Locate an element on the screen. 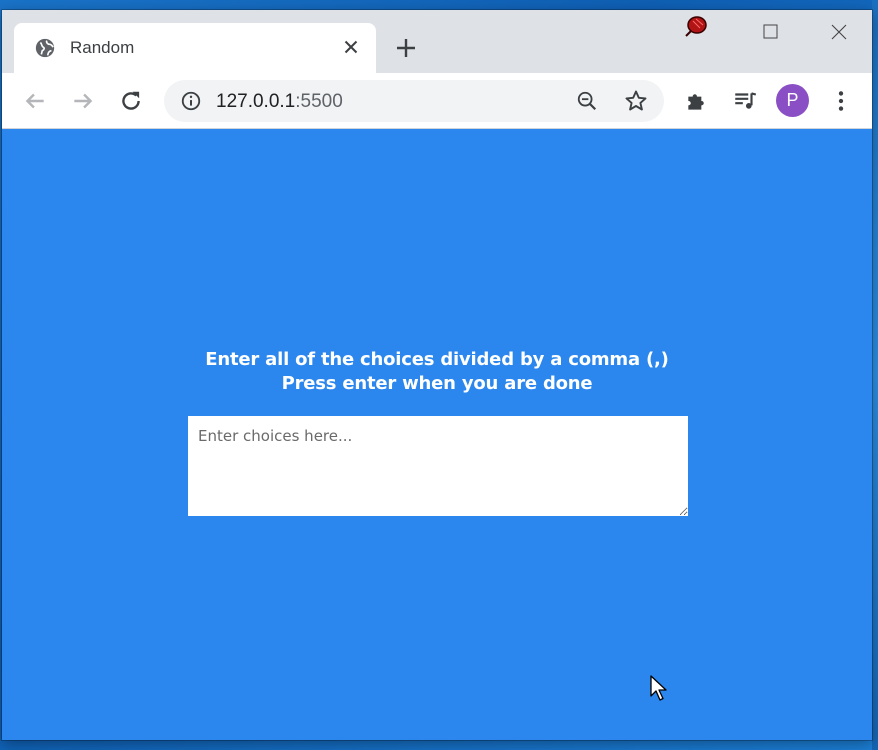 This screenshot has width=878, height=750. instruction-line-2: Press enter when you are done is located at coordinates (437, 383).